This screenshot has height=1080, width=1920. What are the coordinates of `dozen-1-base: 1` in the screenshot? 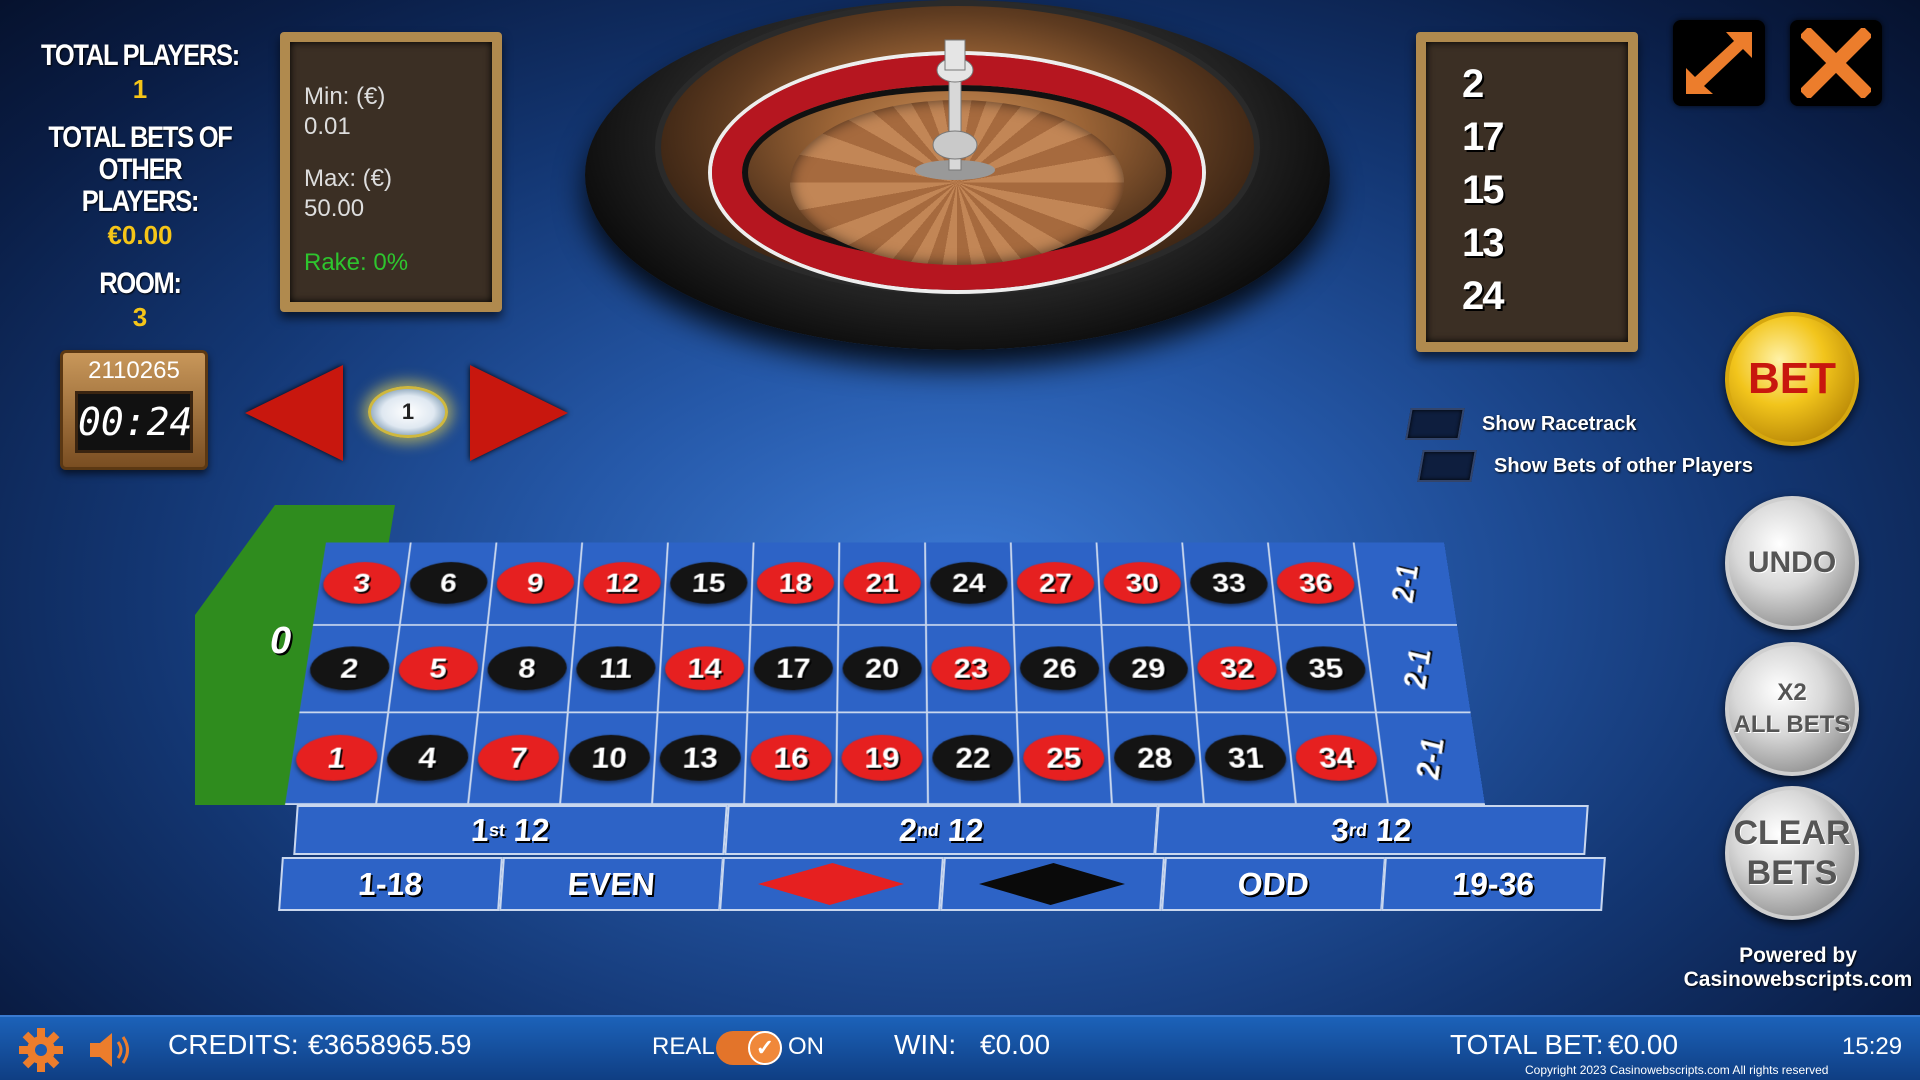 It's located at (480, 829).